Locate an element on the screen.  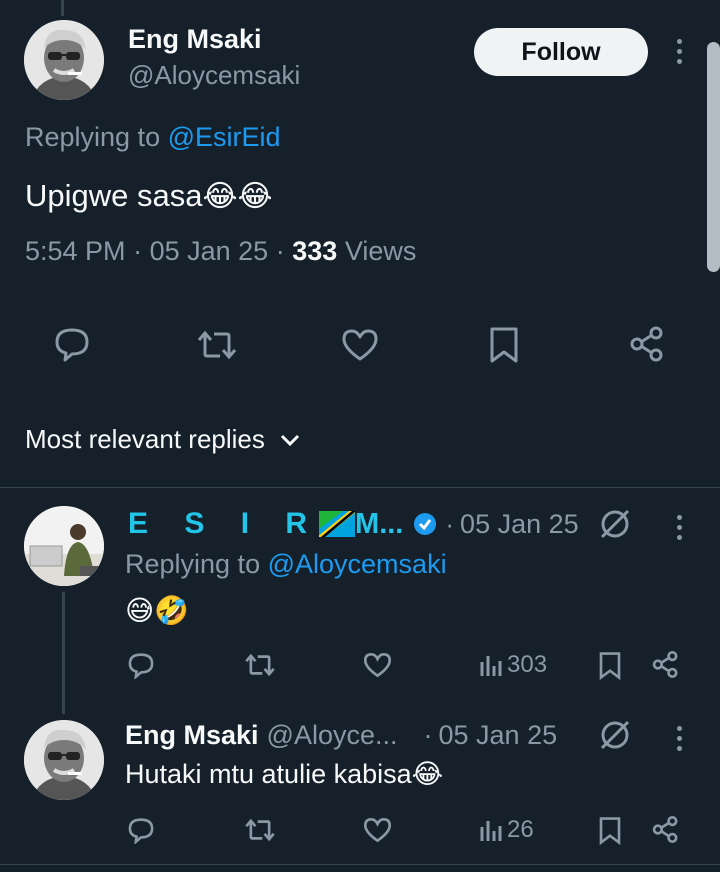
replying-to-link: @Aloycemsaki is located at coordinates (357, 564).